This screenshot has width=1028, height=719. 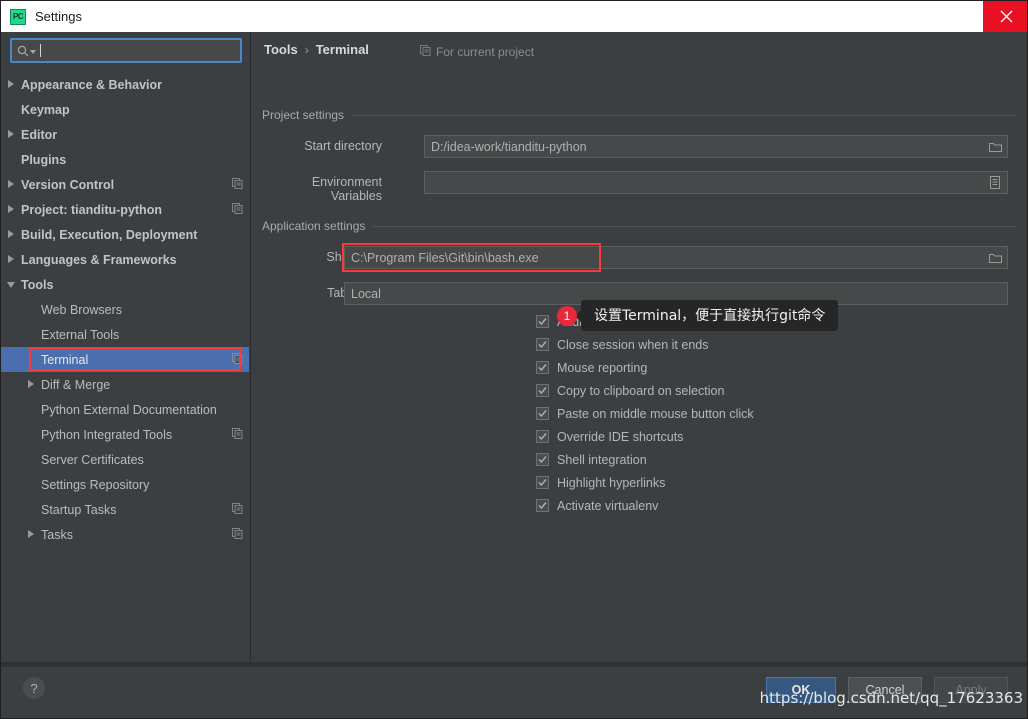 I want to click on checkbox-row: Highlight hyperlinks, so click(x=600, y=482).